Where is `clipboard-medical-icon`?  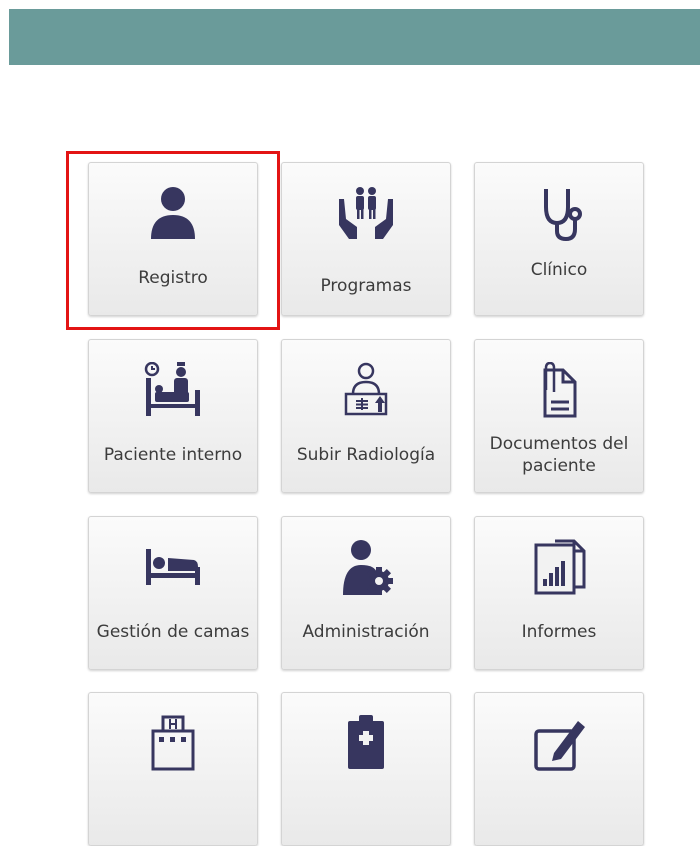 clipboard-medical-icon is located at coordinates (366, 743).